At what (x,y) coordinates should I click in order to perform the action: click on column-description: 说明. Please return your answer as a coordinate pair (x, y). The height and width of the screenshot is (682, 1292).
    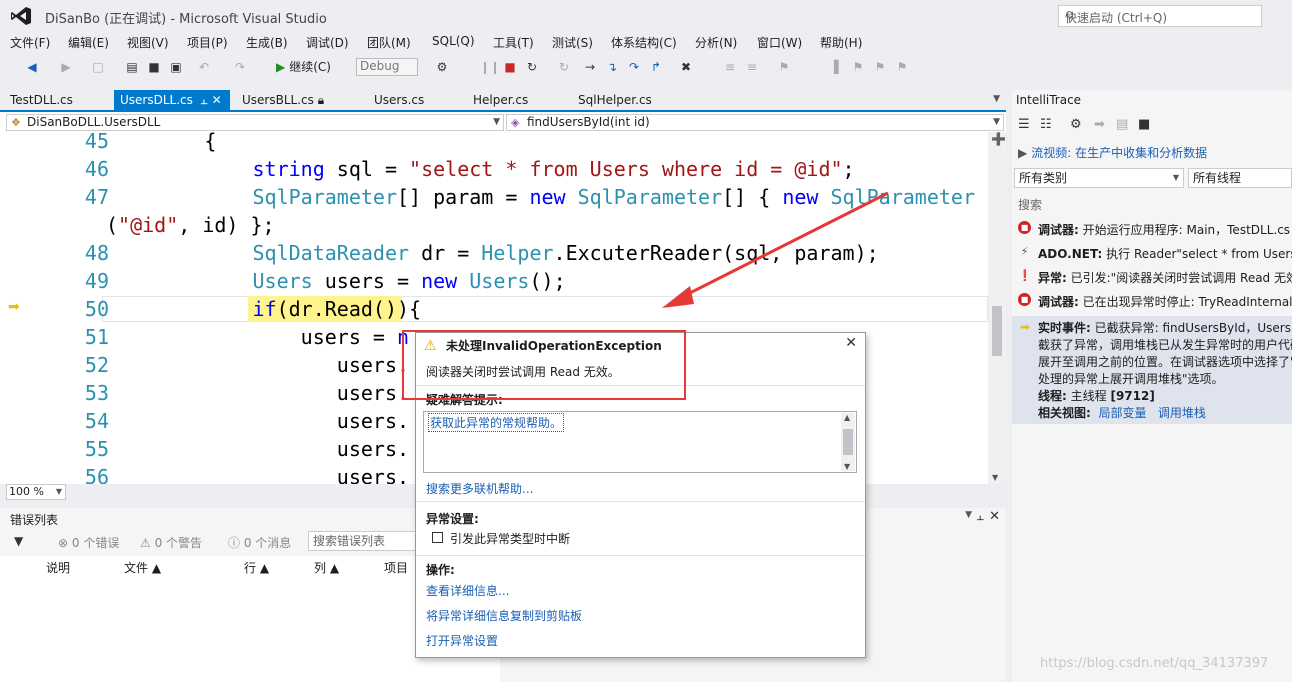
    Looking at the image, I should click on (58, 567).